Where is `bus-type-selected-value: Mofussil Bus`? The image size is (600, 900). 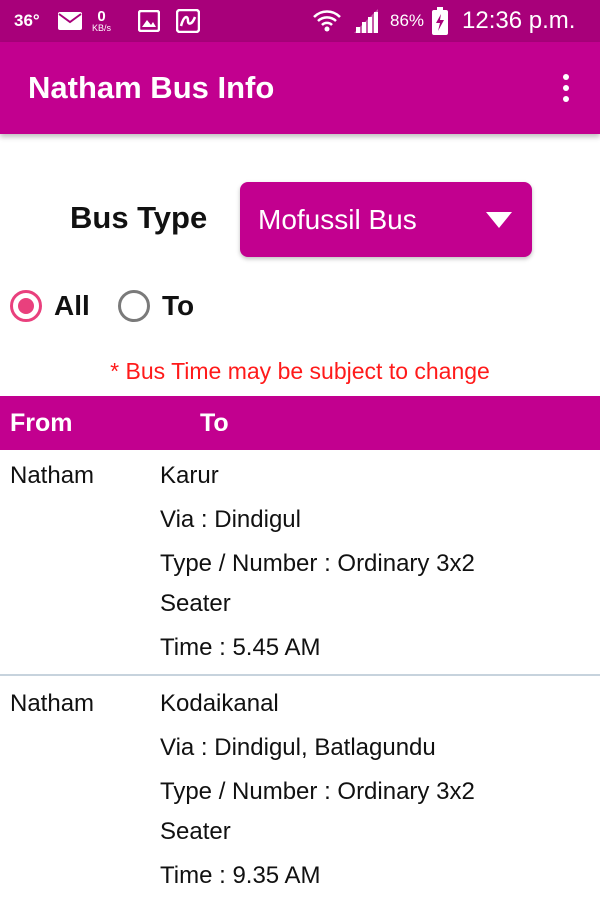 bus-type-selected-value: Mofussil Bus is located at coordinates (337, 219).